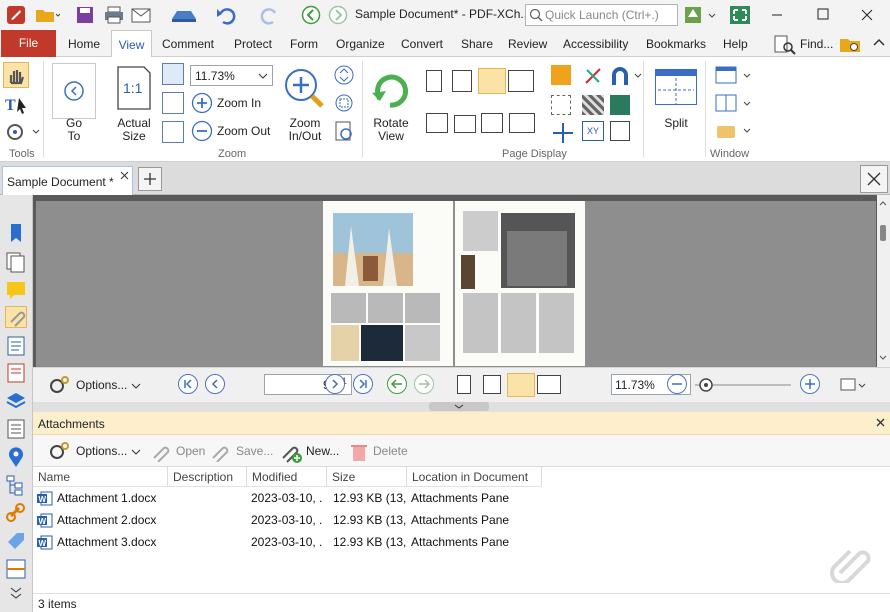 This screenshot has width=890, height=612. Describe the element at coordinates (734, 104) in the screenshot. I see `arrange-windows-icon` at that location.